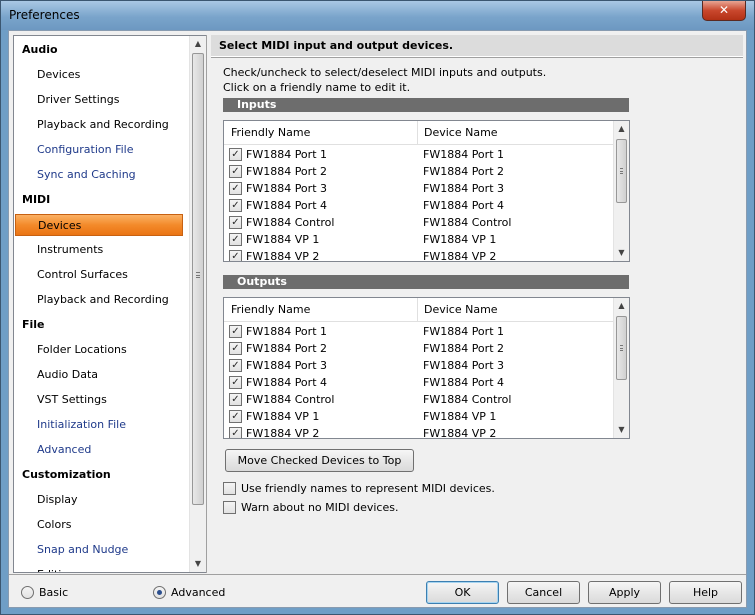 The image size is (755, 615). Describe the element at coordinates (463, 348) in the screenshot. I see `device-name-cell: FW1884 Port 2` at that location.